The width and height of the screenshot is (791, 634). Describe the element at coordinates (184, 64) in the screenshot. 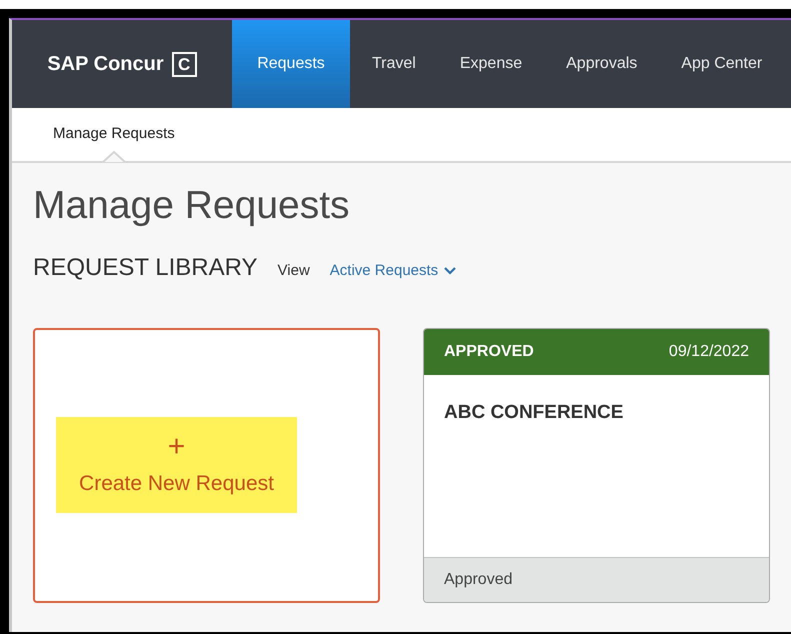

I see `logo-icon: C` at that location.